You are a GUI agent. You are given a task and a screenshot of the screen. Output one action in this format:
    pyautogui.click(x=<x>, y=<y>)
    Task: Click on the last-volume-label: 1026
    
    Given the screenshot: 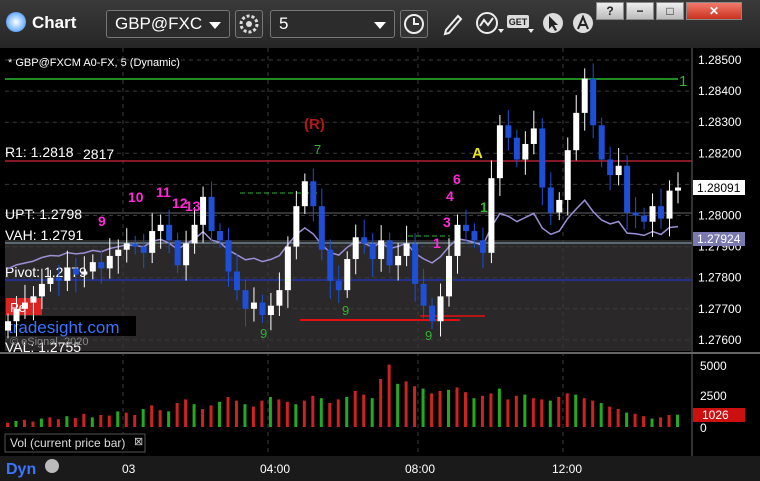 What is the action you would take?
    pyautogui.click(x=715, y=415)
    